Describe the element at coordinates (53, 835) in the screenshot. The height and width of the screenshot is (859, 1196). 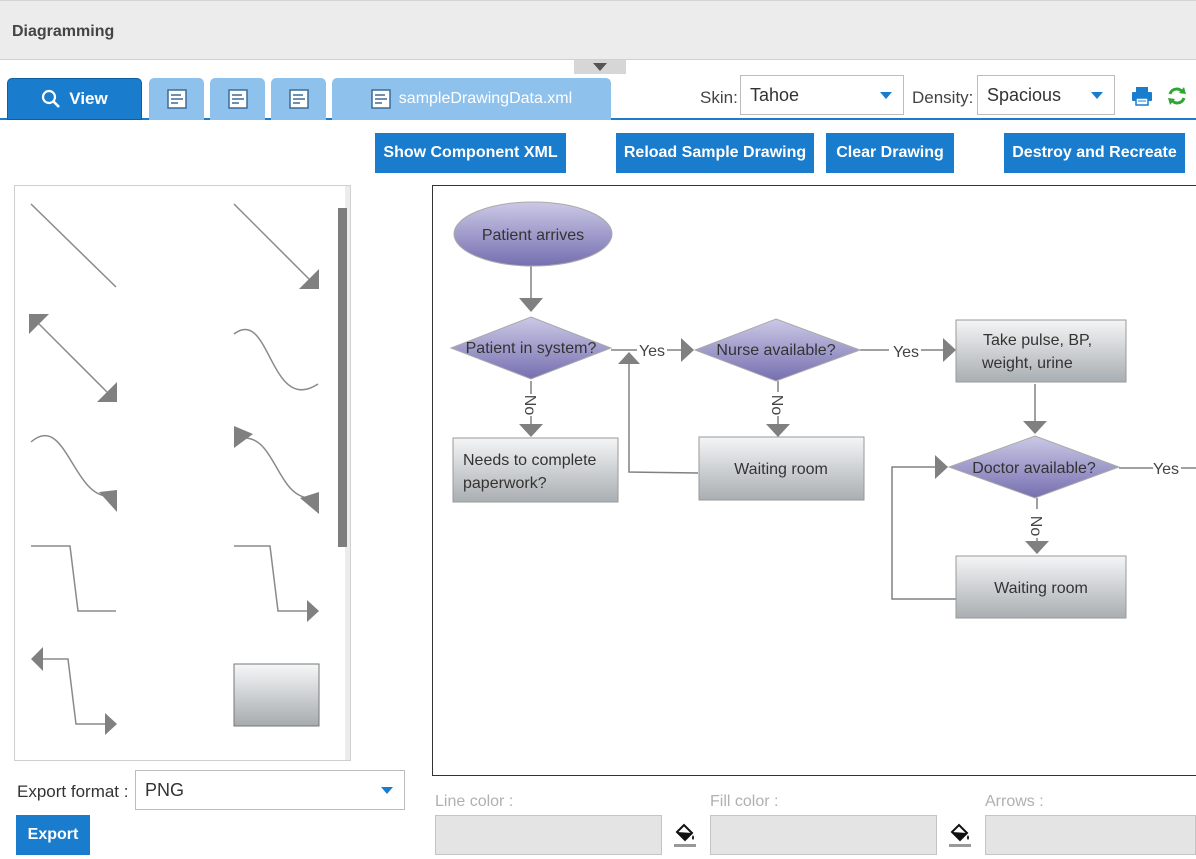
I see `export-button: Export` at that location.